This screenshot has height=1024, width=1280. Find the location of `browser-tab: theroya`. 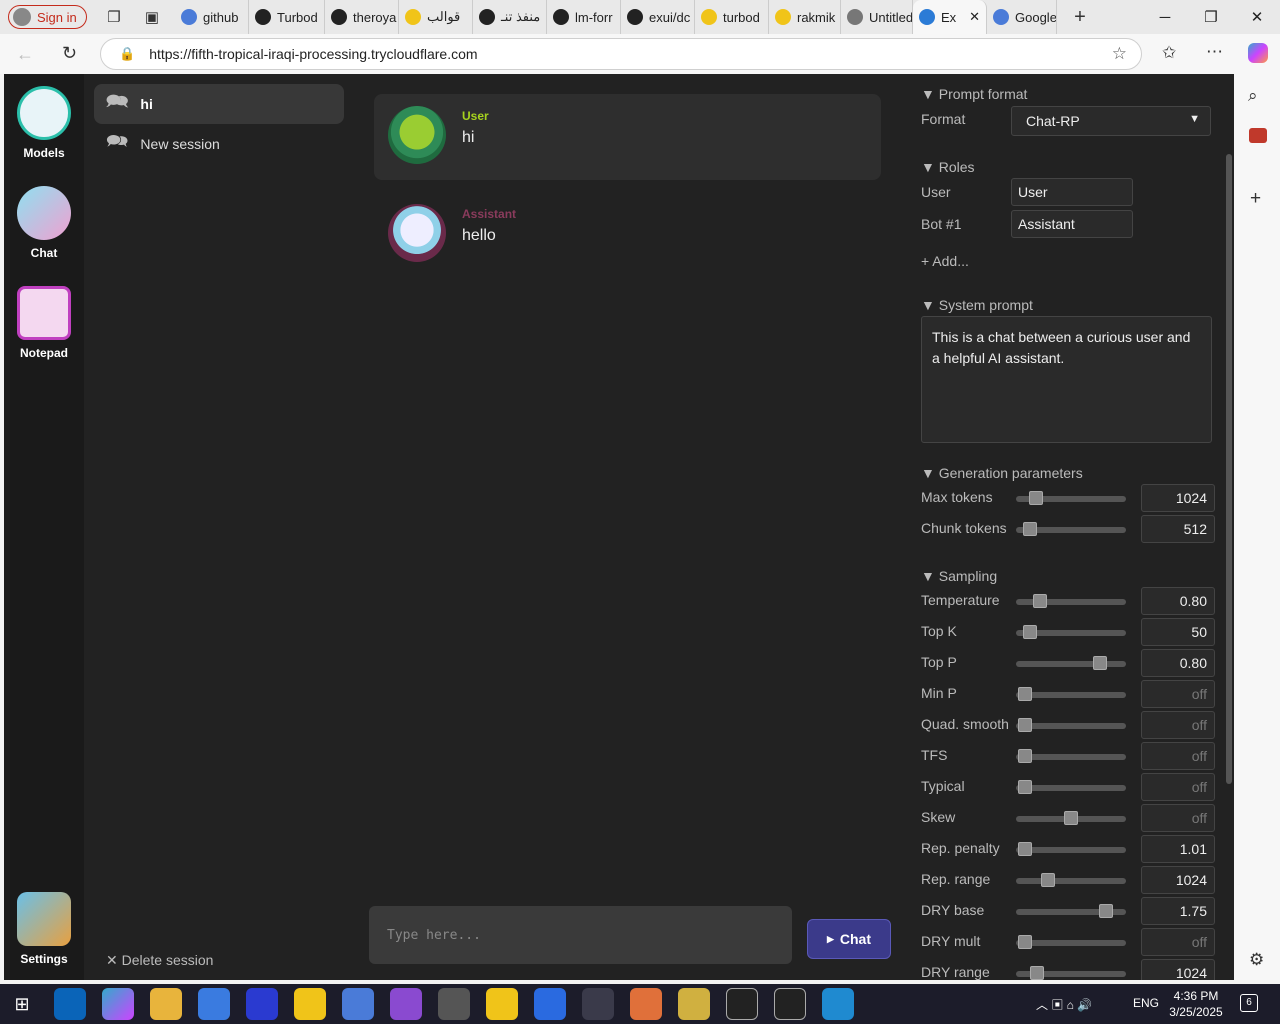

browser-tab: theroya is located at coordinates (362, 17).